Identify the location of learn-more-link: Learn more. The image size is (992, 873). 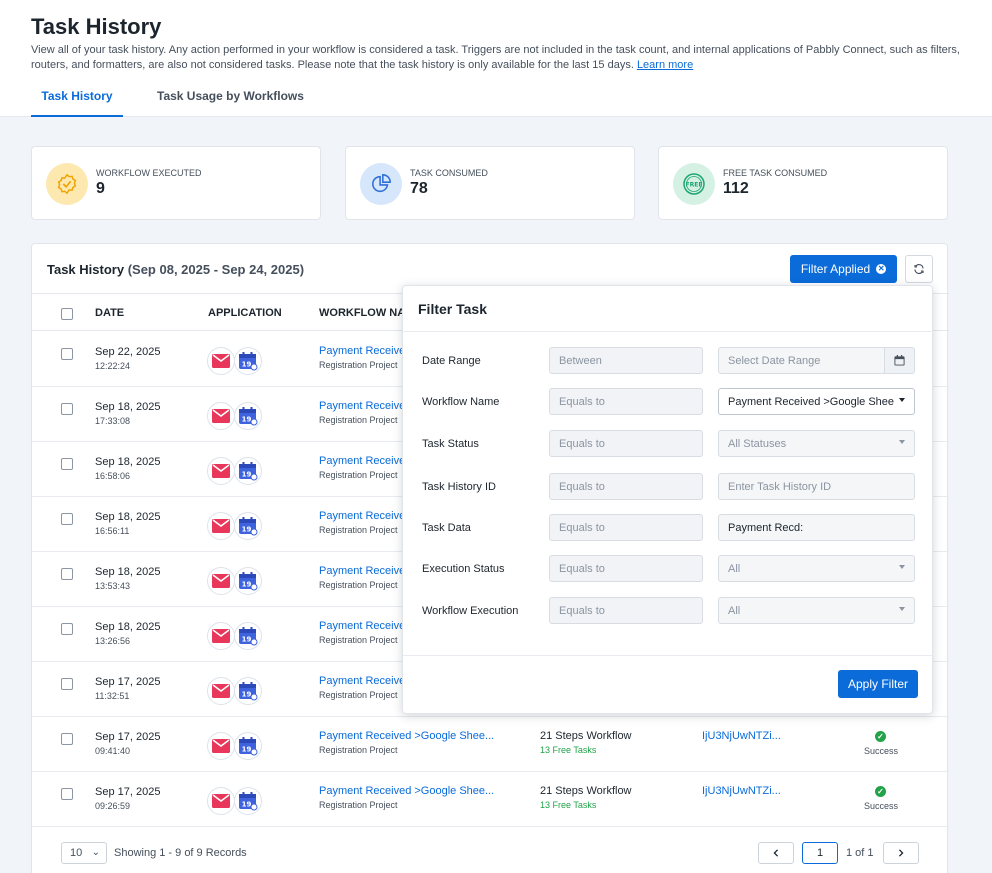
(665, 65).